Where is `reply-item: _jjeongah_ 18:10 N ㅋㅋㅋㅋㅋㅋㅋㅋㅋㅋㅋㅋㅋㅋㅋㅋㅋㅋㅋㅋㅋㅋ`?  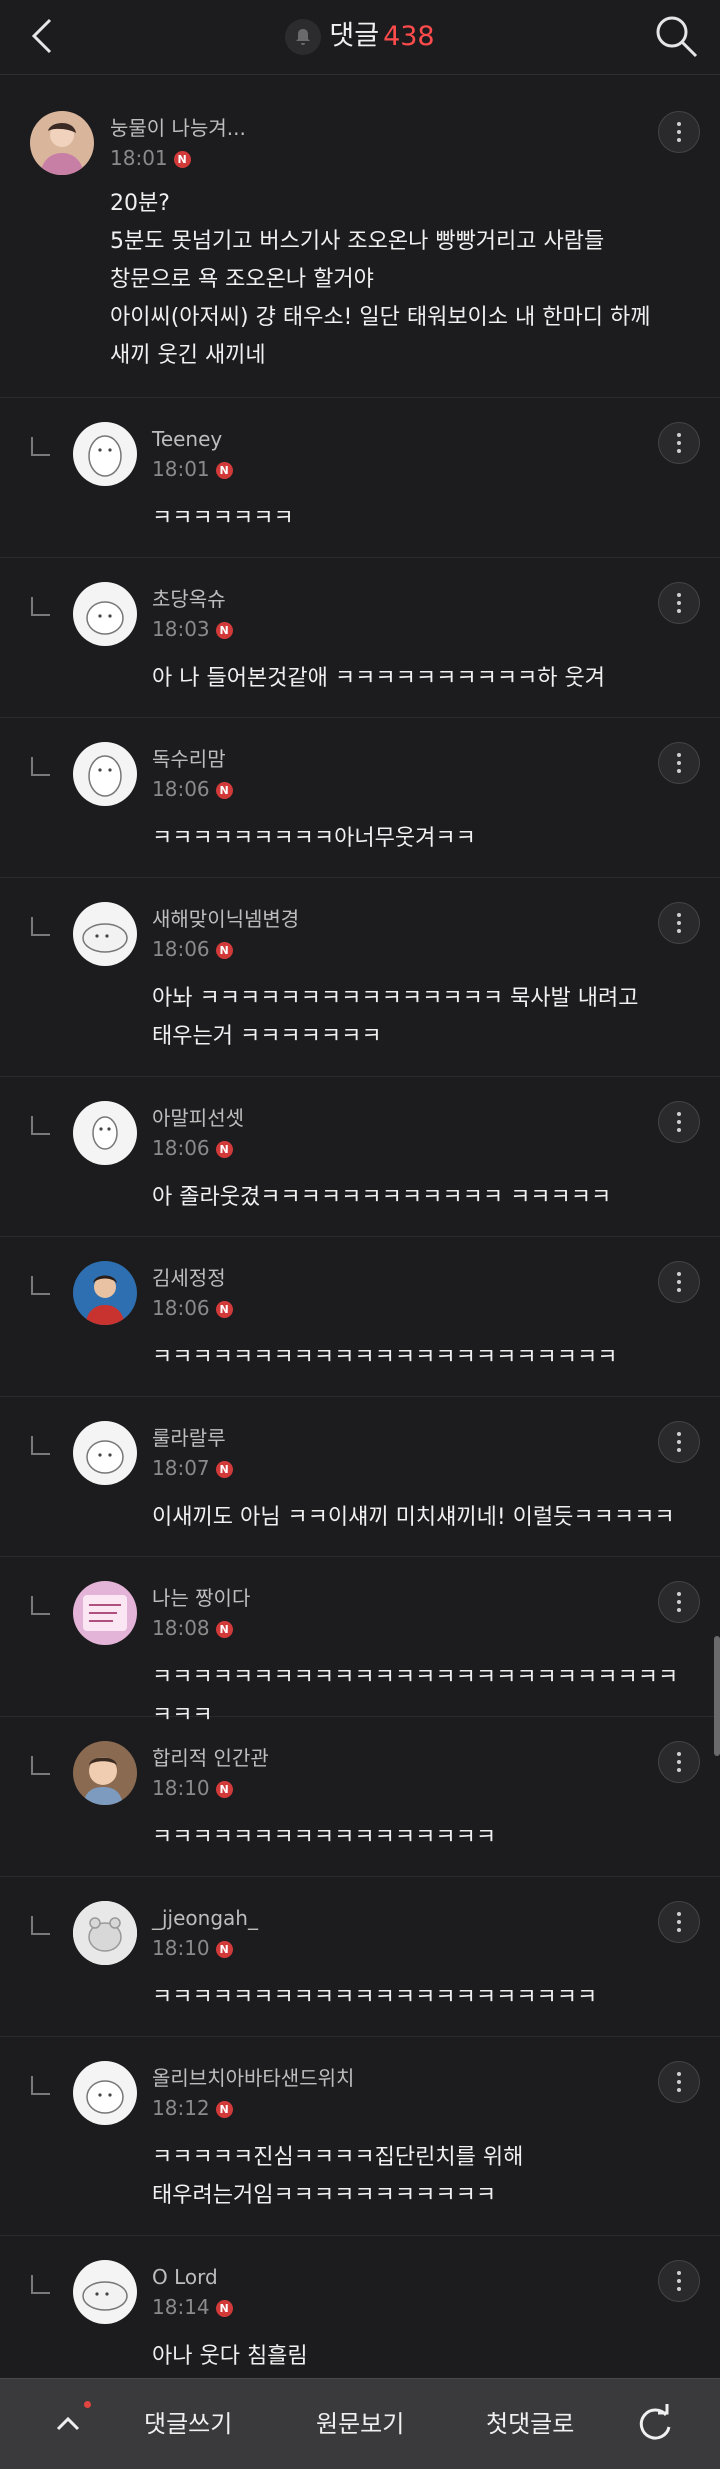
reply-item: _jjeongah_ 18:10 N ㅋㅋㅋㅋㅋㅋㅋㅋㅋㅋㅋㅋㅋㅋㅋㅋㅋㅋㅋㅋㅋㅋ is located at coordinates (360, 1957).